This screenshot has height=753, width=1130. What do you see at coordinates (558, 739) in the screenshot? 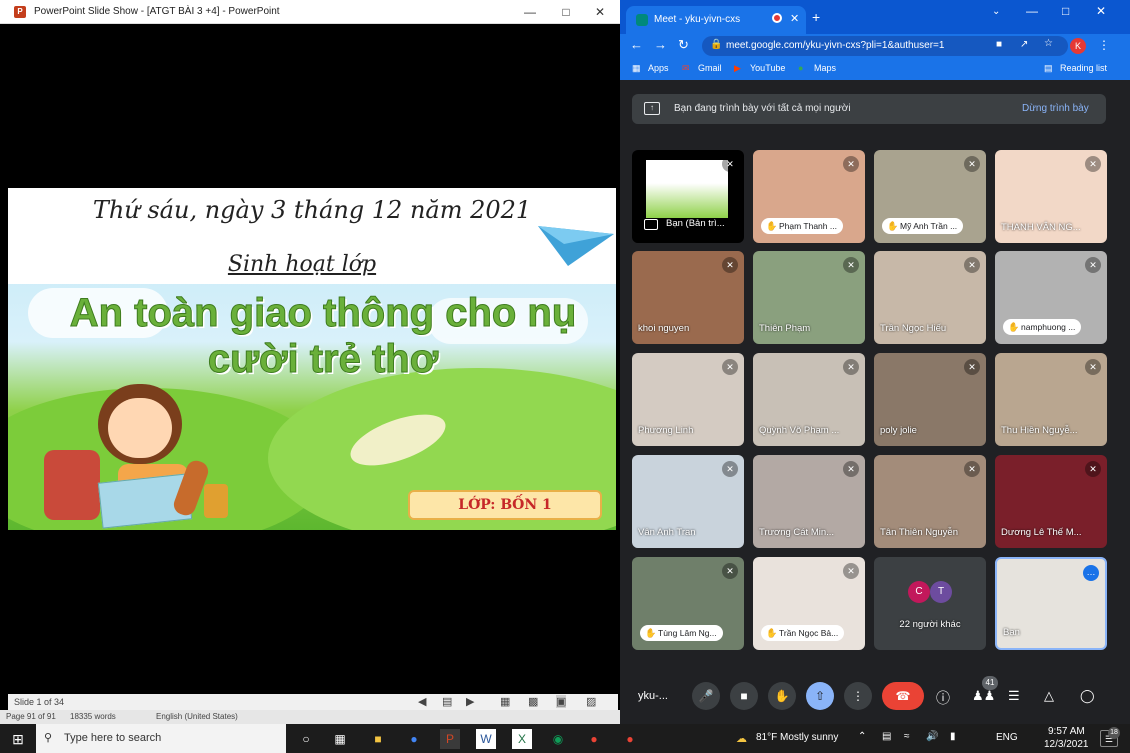
I see `camera-app-icon: ◉` at bounding box center [558, 739].